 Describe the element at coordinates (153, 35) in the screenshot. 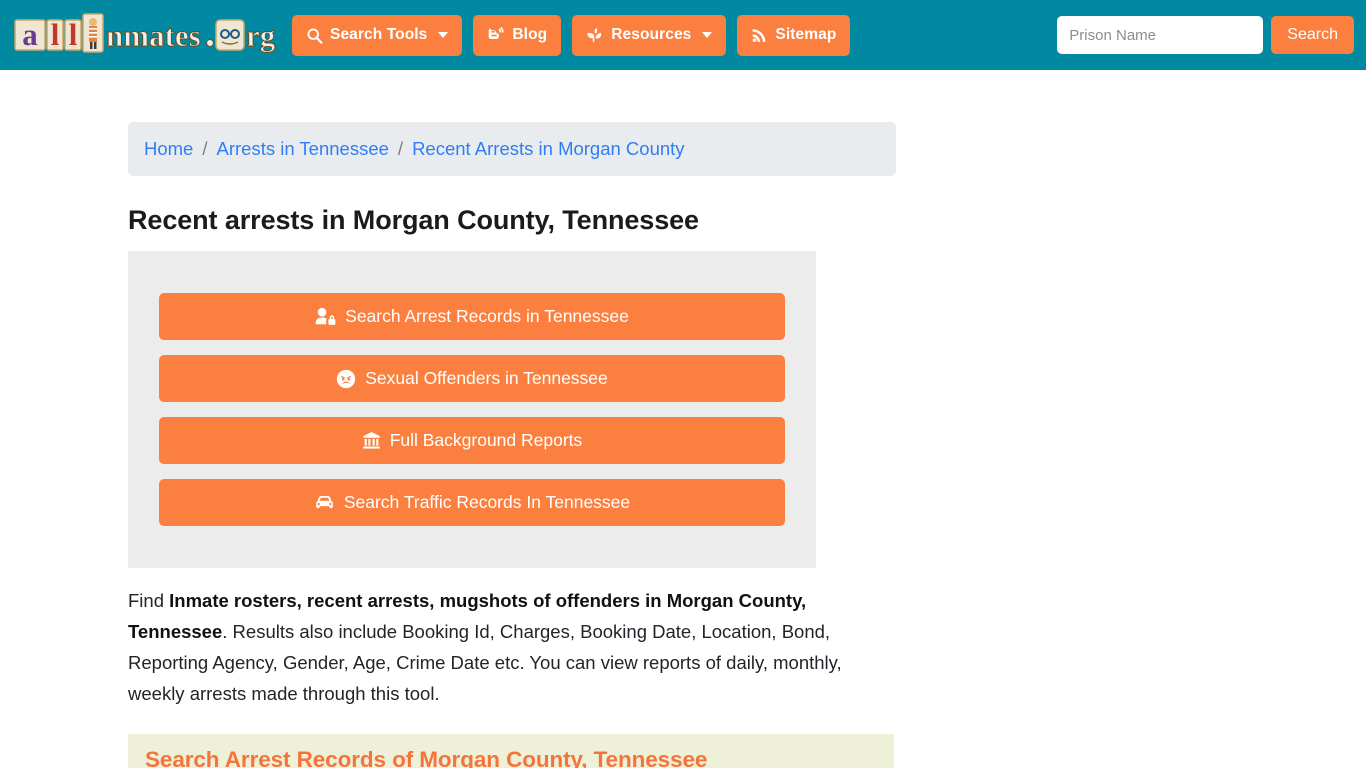

I see `svg-text: nmates` at that location.